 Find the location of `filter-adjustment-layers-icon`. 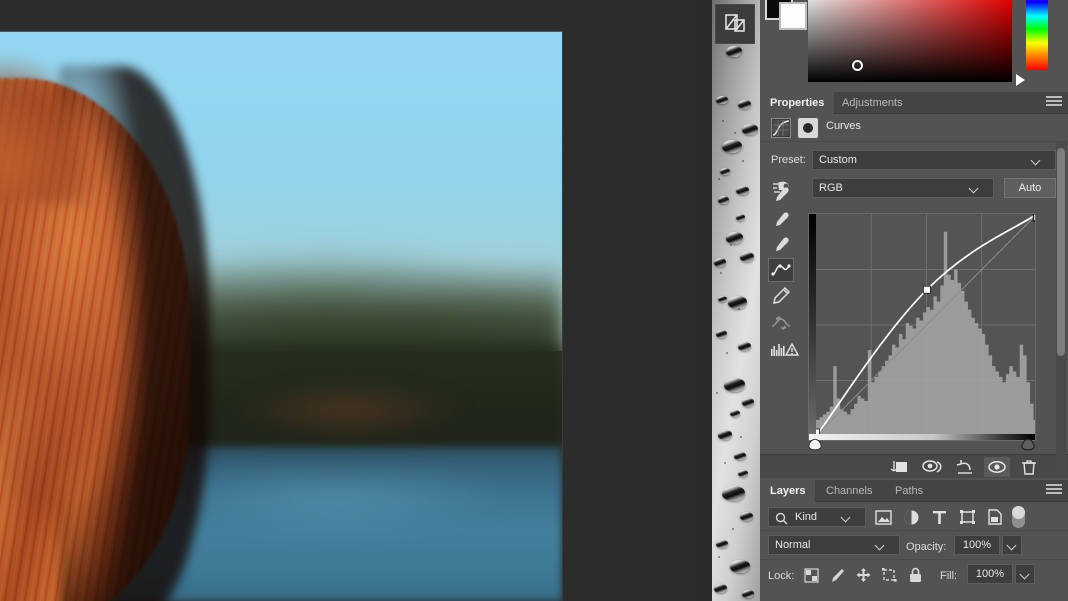

filter-adjustment-layers-icon is located at coordinates (911, 517).